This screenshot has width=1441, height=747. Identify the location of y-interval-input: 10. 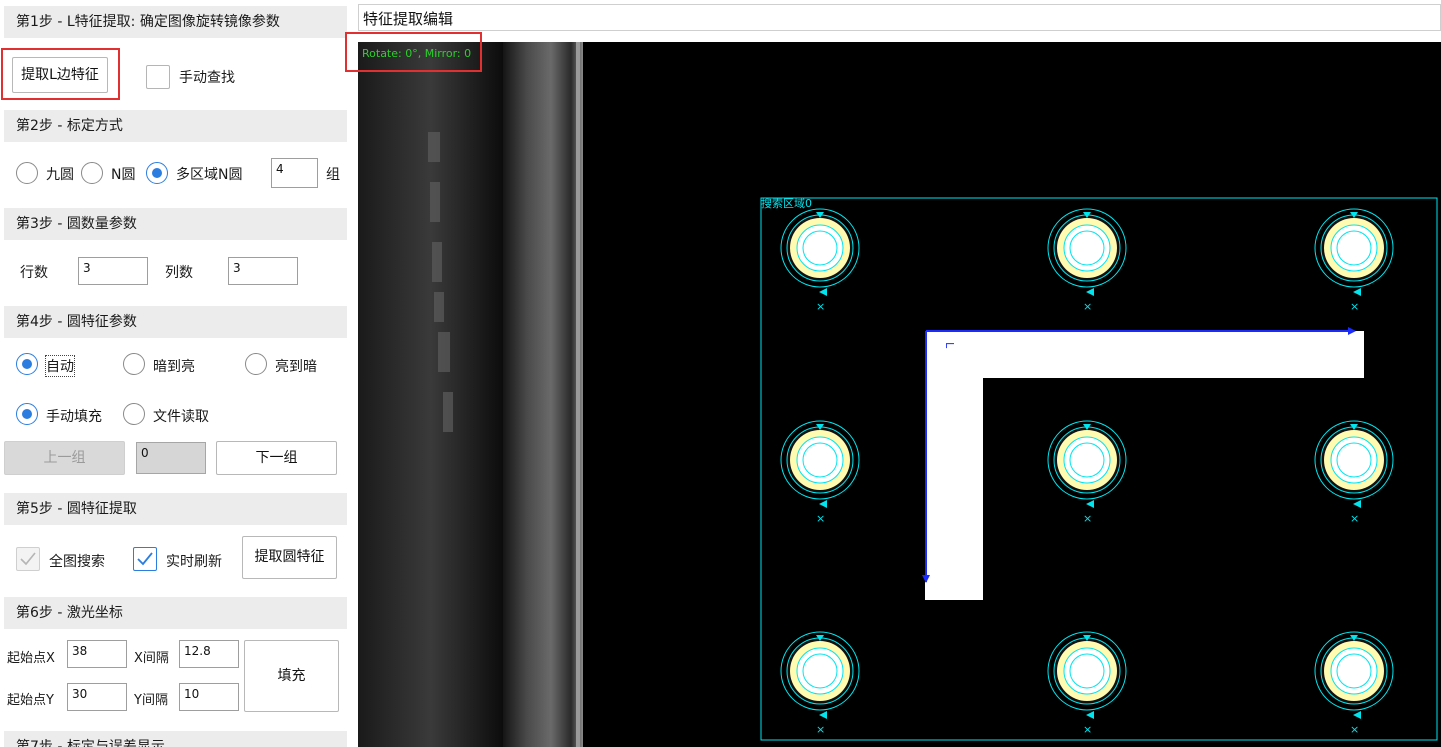
(209, 697).